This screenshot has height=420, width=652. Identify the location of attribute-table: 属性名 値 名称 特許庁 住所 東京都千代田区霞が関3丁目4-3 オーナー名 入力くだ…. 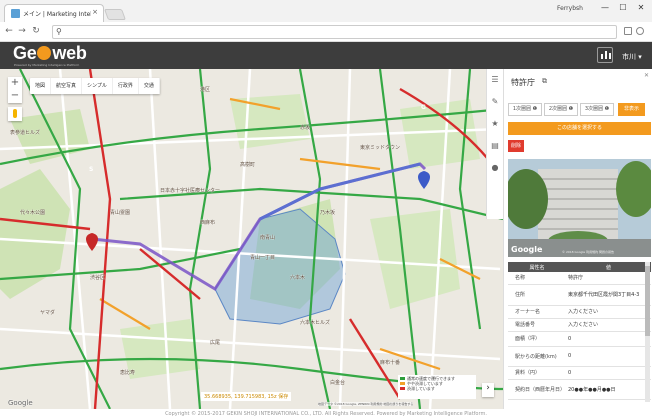
(579, 331).